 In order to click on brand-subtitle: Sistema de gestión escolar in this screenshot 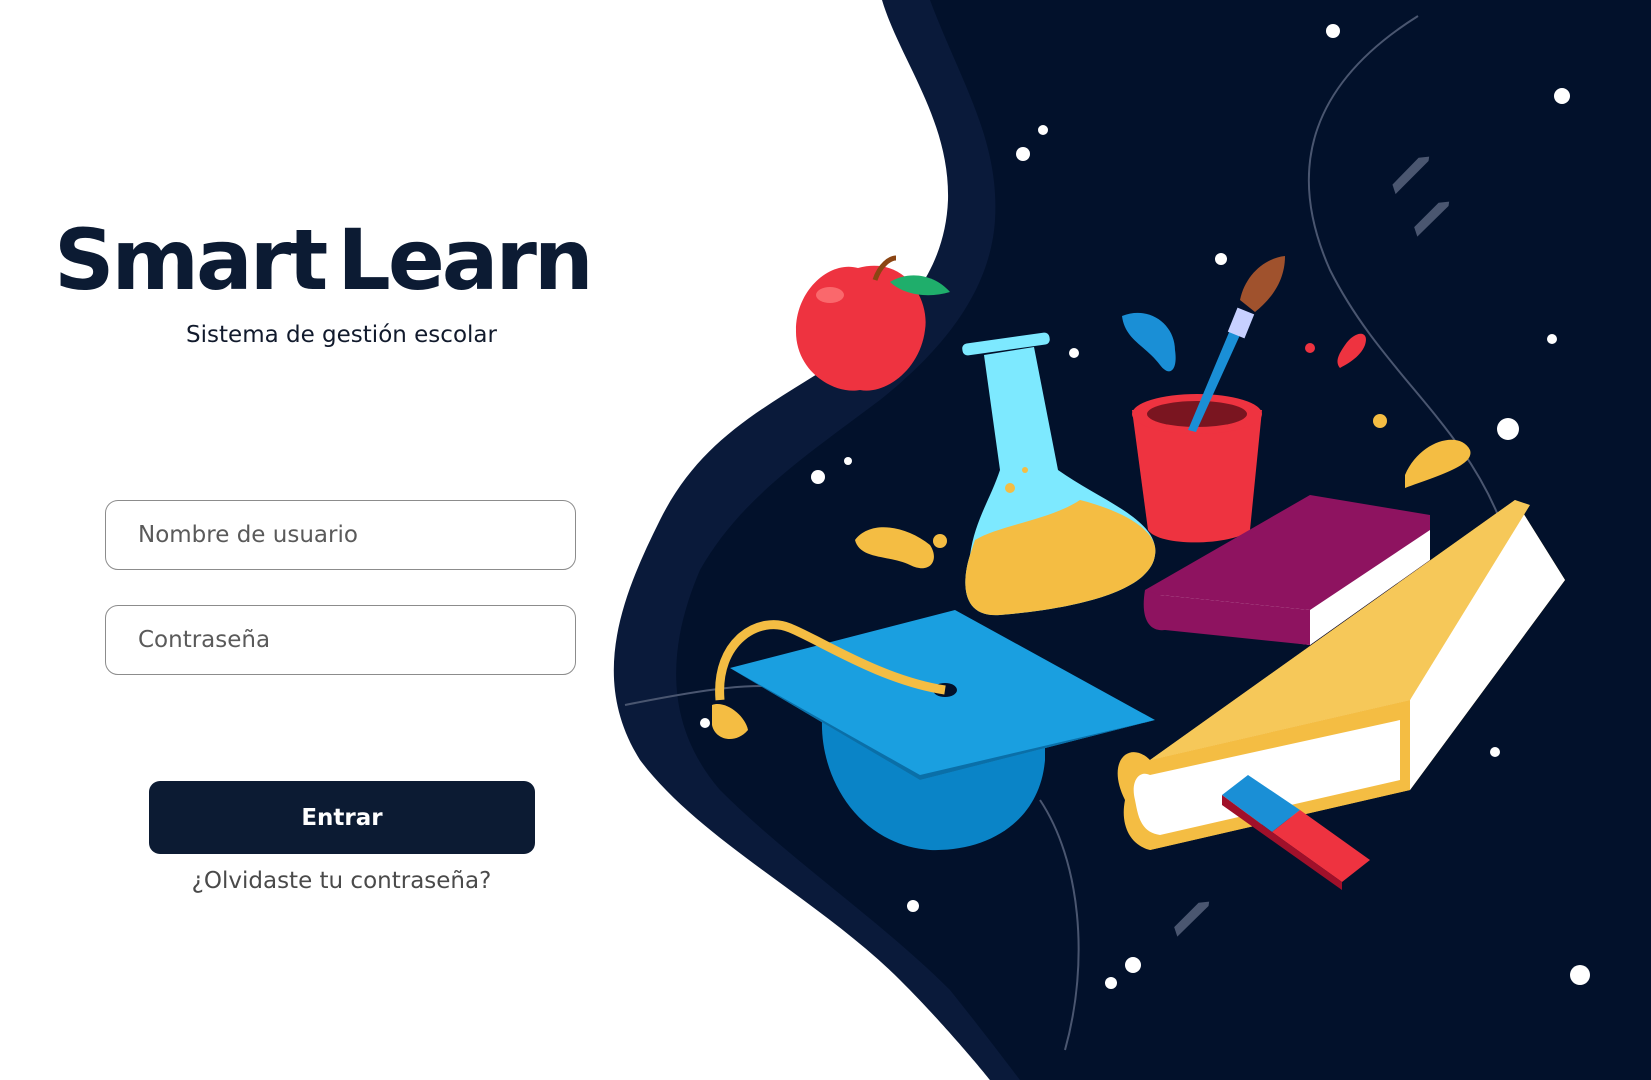, I will do `click(341, 335)`.